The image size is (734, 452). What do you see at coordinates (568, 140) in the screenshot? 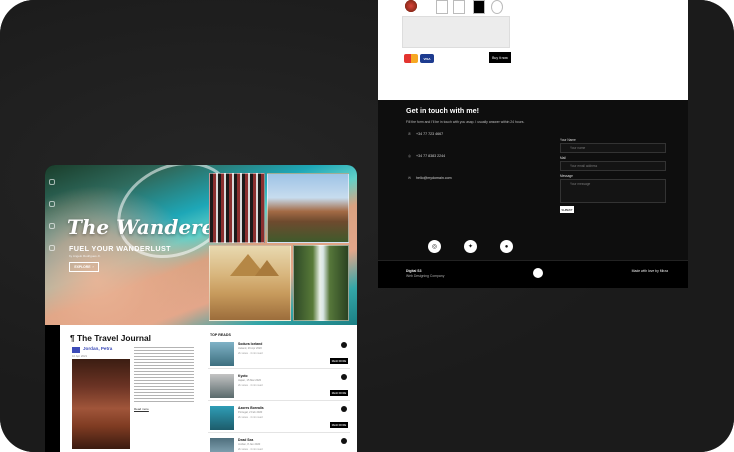
I see `name-label: Your Name` at bounding box center [568, 140].